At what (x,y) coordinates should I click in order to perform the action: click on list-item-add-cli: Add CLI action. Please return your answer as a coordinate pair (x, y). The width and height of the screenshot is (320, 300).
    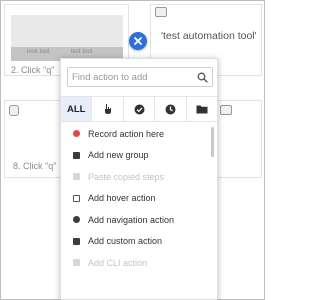
    Looking at the image, I should click on (135, 263).